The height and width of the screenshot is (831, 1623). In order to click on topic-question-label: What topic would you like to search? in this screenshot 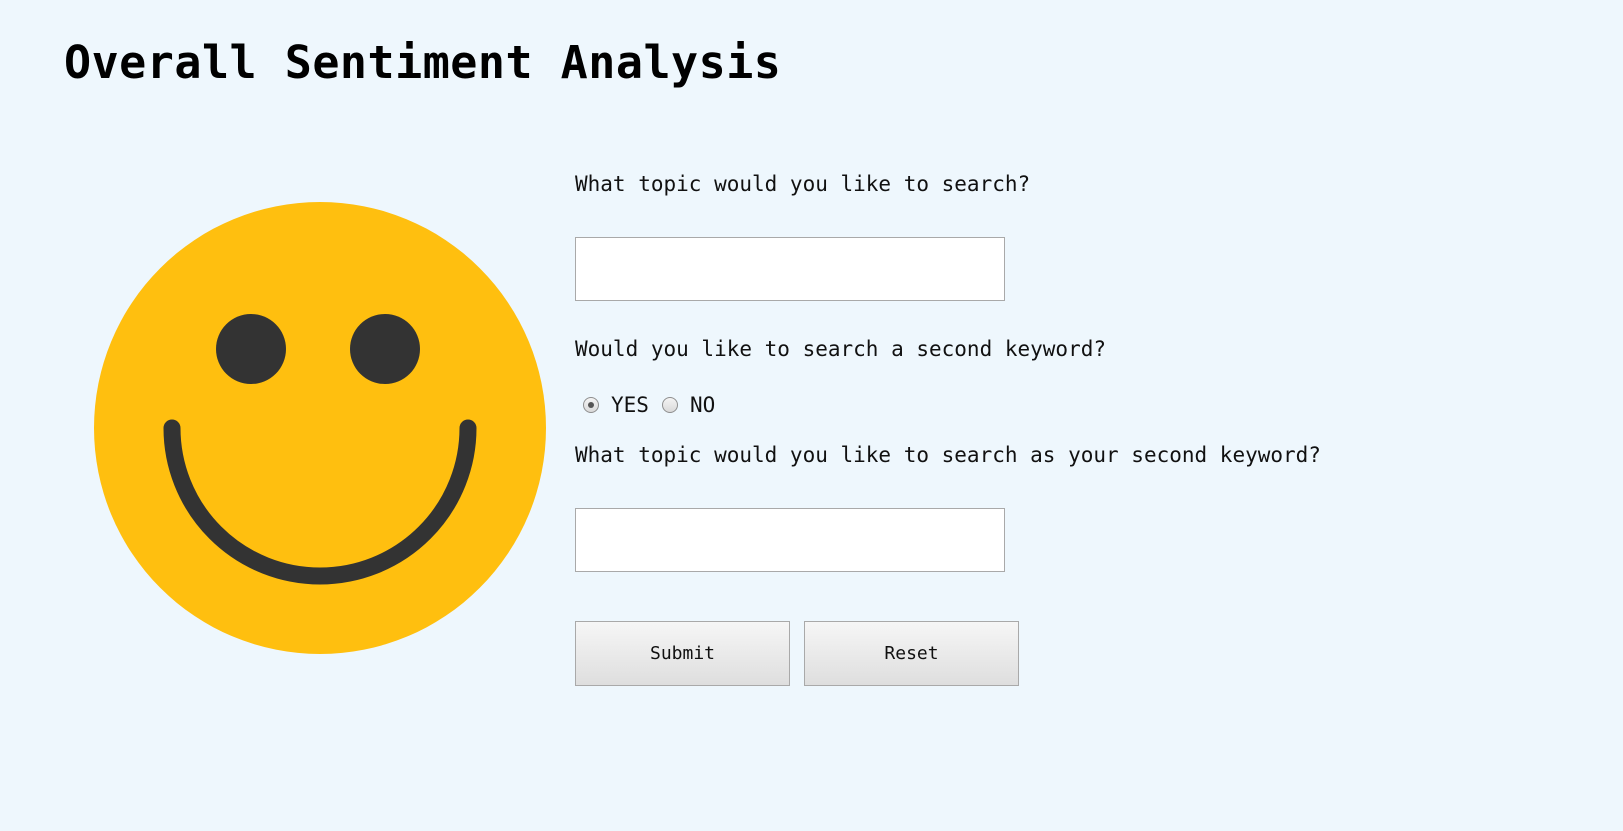, I will do `click(803, 184)`.